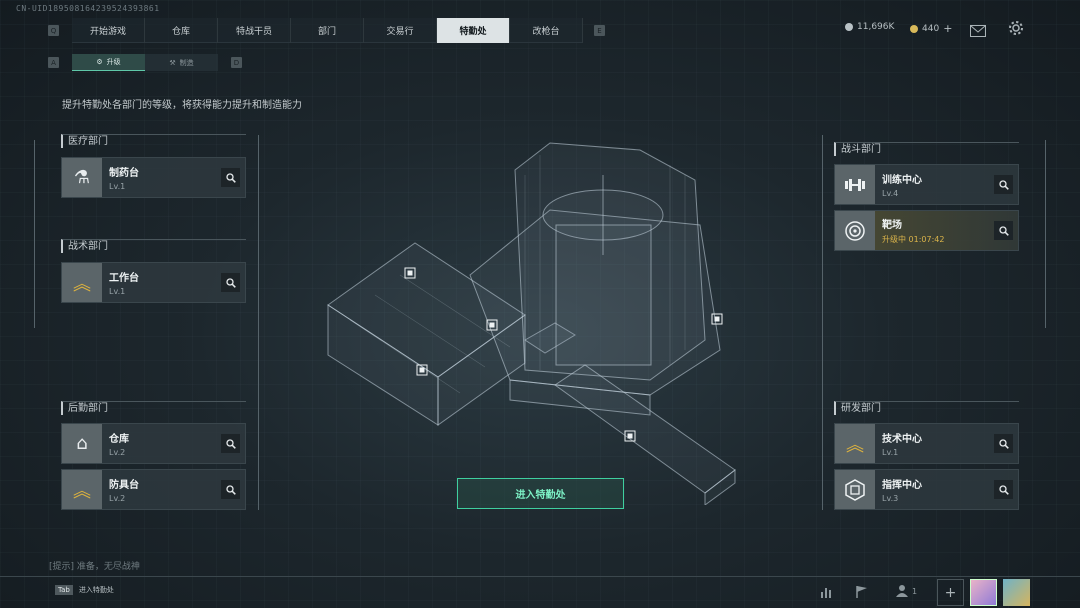 This screenshot has width=1080, height=608. What do you see at coordinates (947, 28) in the screenshot?
I see `add-currency-button: +` at bounding box center [947, 28].